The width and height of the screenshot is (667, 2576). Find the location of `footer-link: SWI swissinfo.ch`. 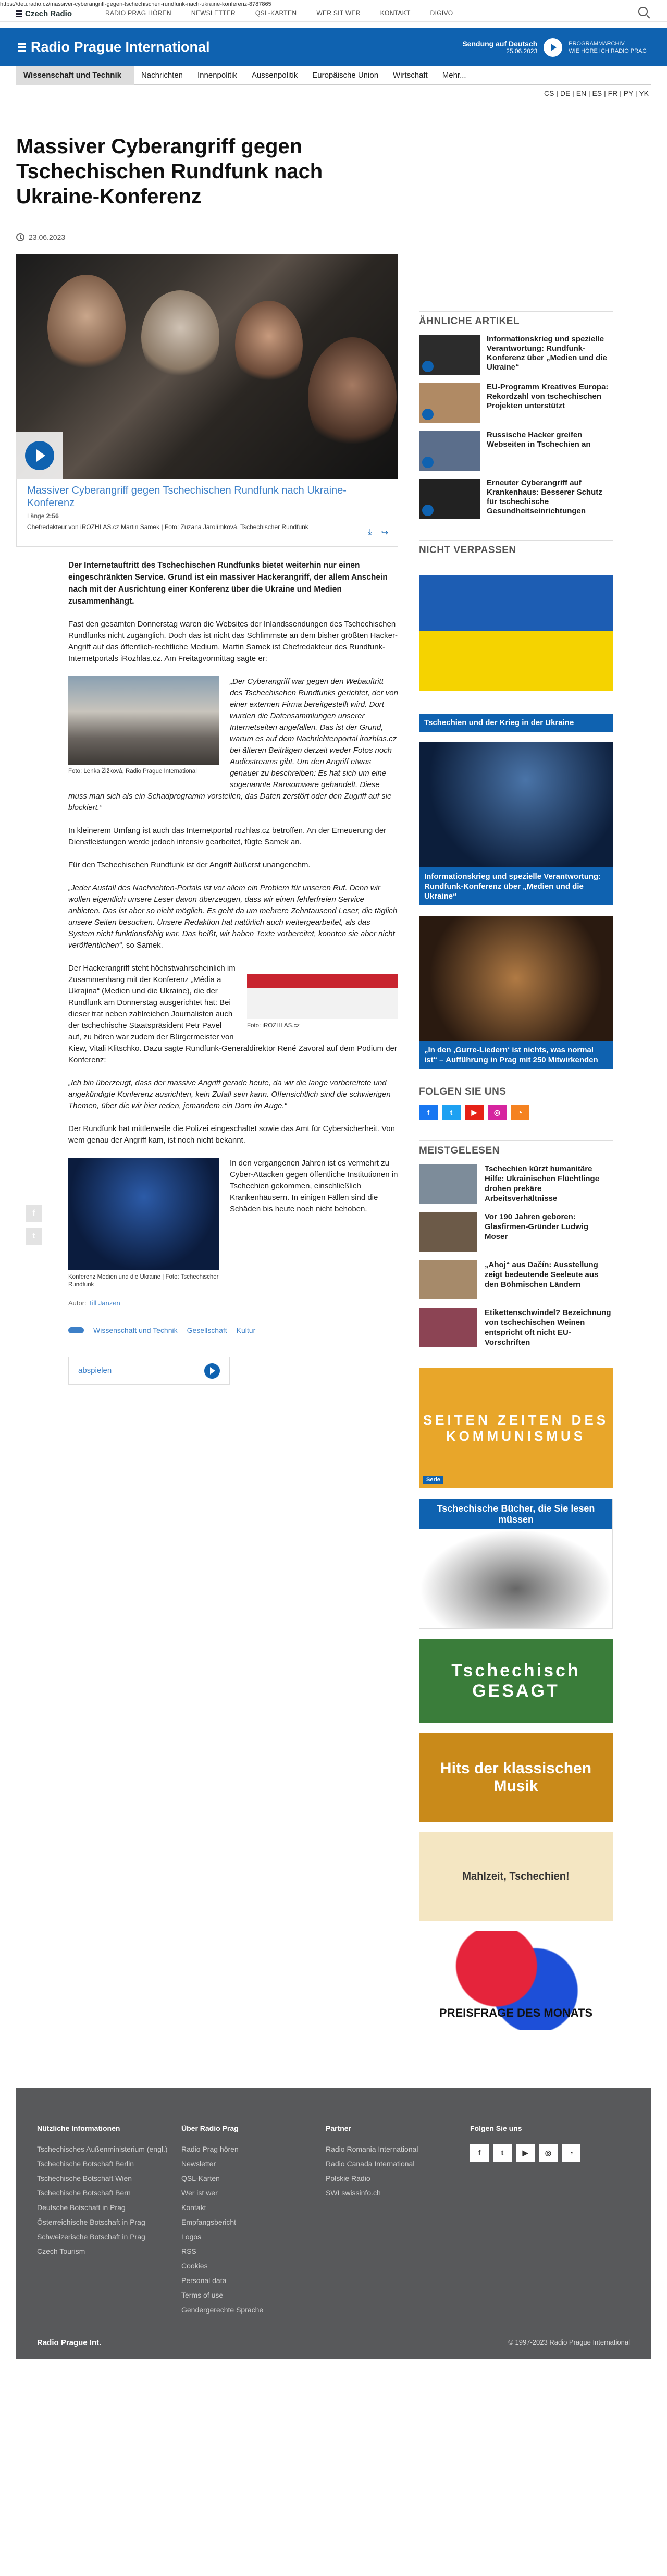

footer-link: SWI swissinfo.ch is located at coordinates (398, 2193).